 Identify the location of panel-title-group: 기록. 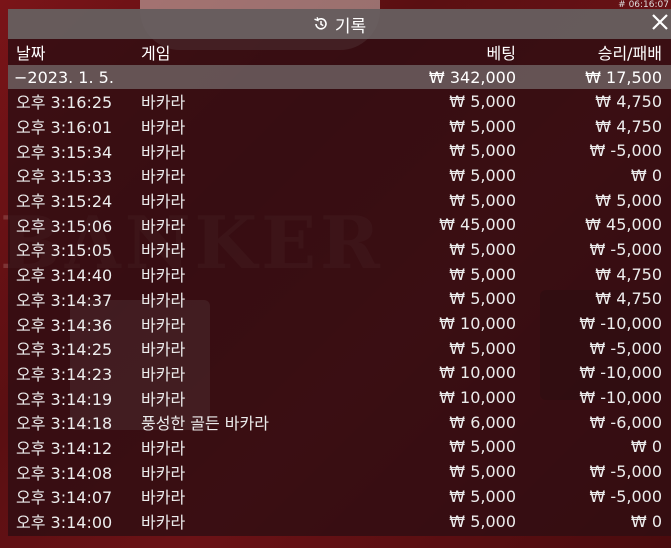
(339, 24).